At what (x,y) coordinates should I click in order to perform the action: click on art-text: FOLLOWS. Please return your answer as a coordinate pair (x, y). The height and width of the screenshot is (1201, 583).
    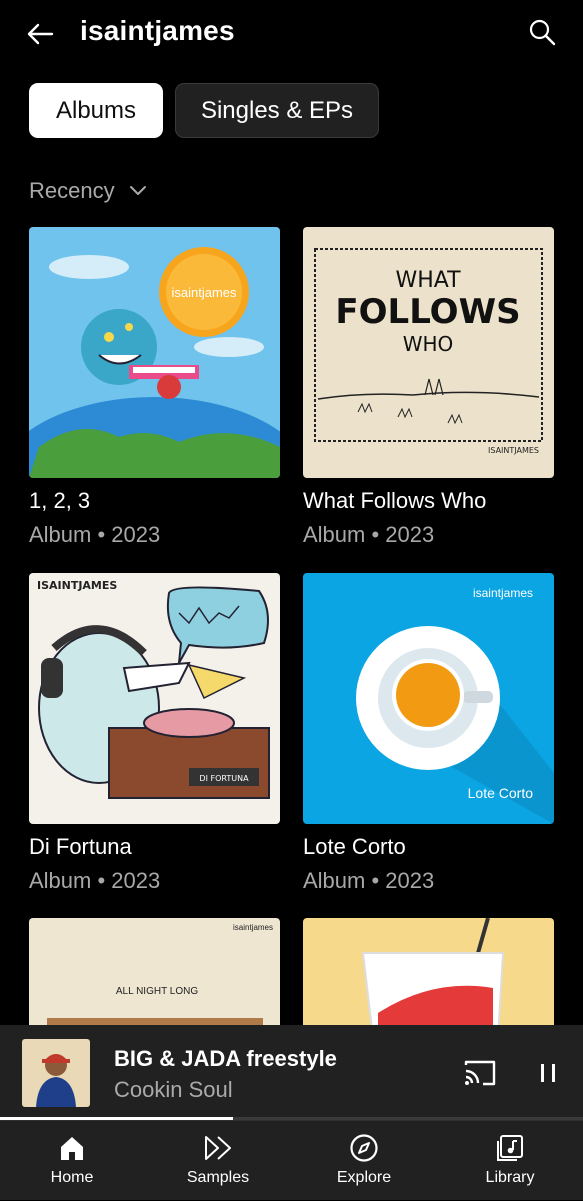
    Looking at the image, I should click on (427, 312).